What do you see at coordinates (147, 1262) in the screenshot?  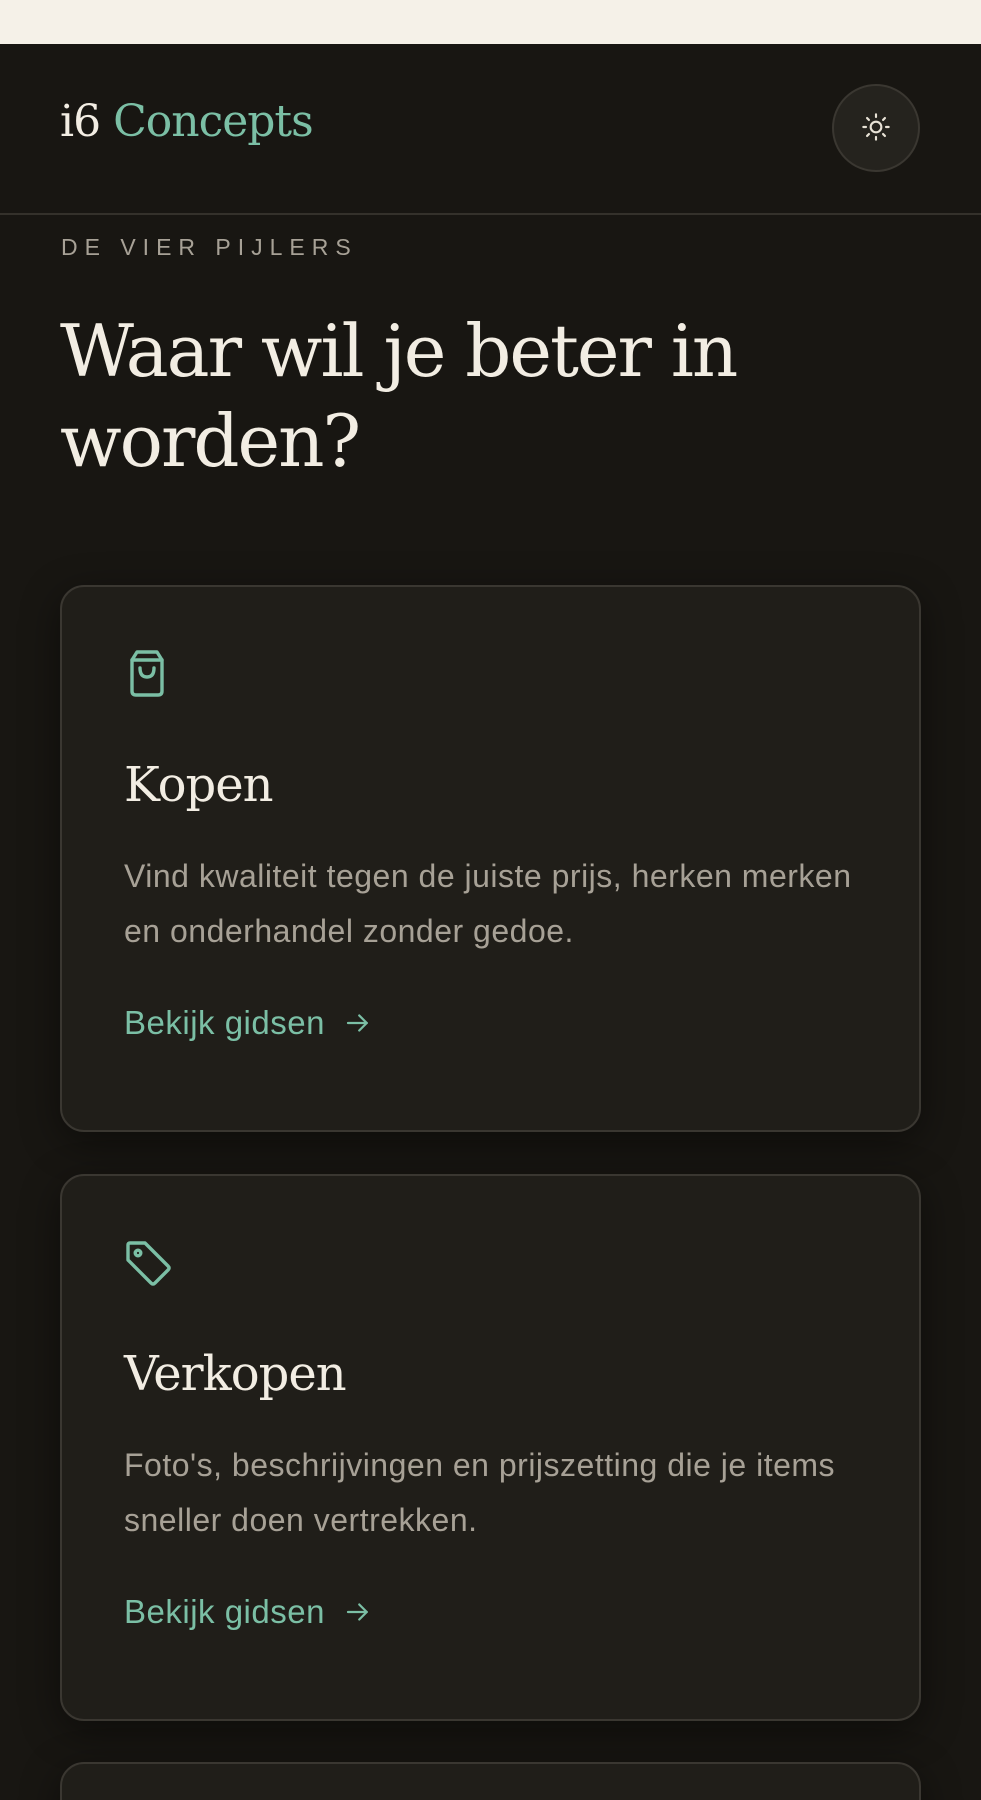 I see `tag-icon` at bounding box center [147, 1262].